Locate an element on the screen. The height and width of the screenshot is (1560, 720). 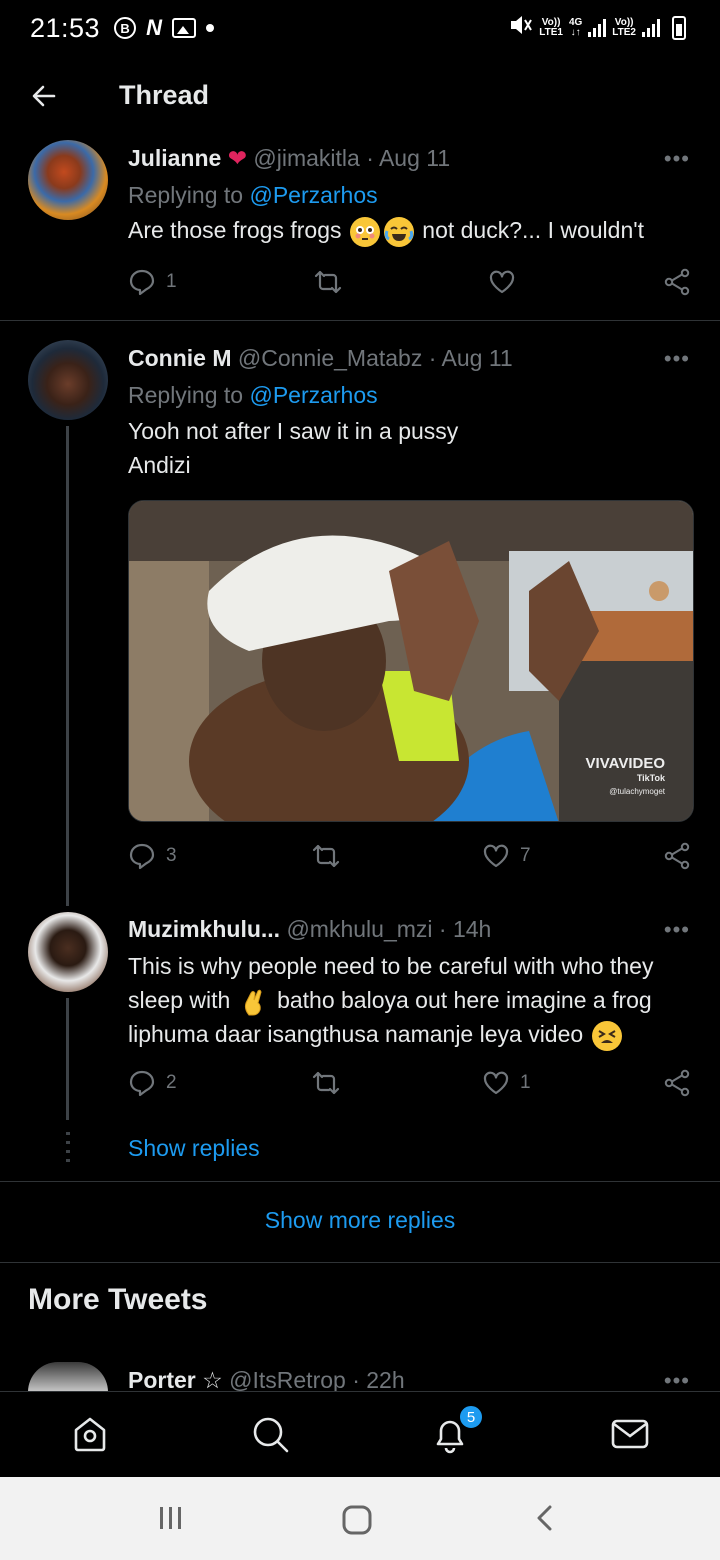
back-button-icon is located at coordinates (546, 1518).